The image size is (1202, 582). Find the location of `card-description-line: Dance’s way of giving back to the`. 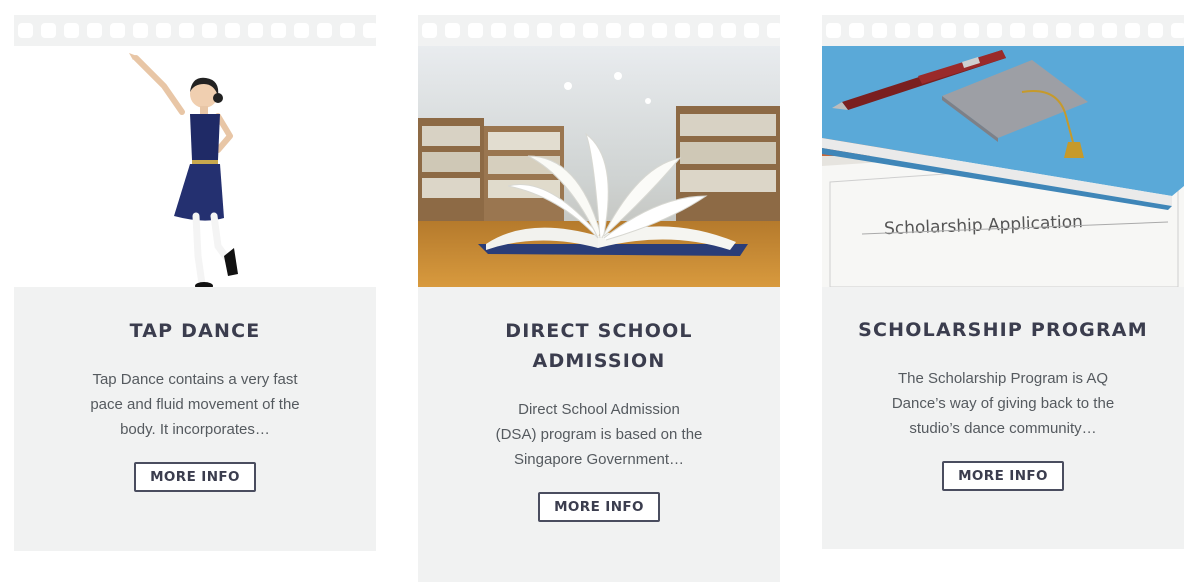

card-description-line: Dance’s way of giving back to the is located at coordinates (1003, 403).